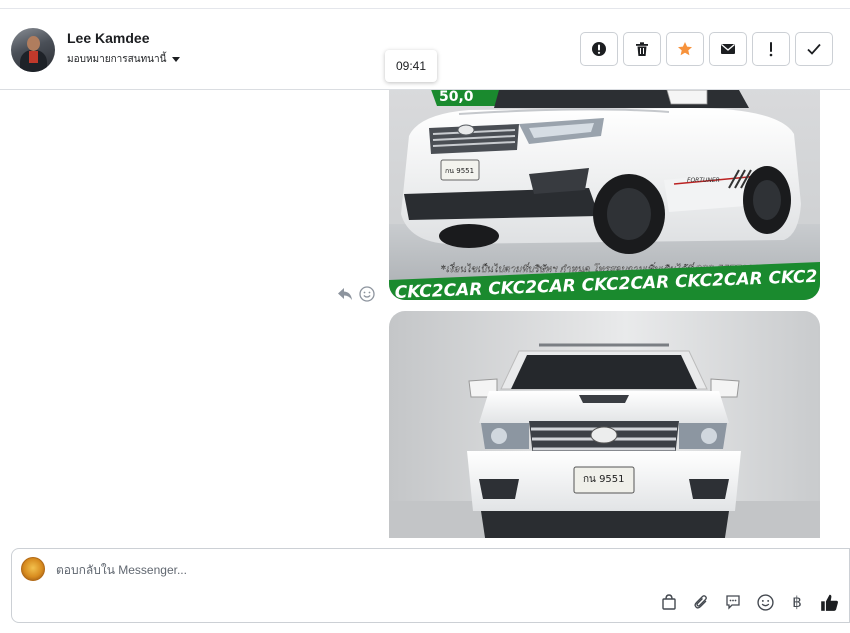 This screenshot has height=633, width=850. I want to click on timestamp-tooltip: 09:41, so click(411, 66).